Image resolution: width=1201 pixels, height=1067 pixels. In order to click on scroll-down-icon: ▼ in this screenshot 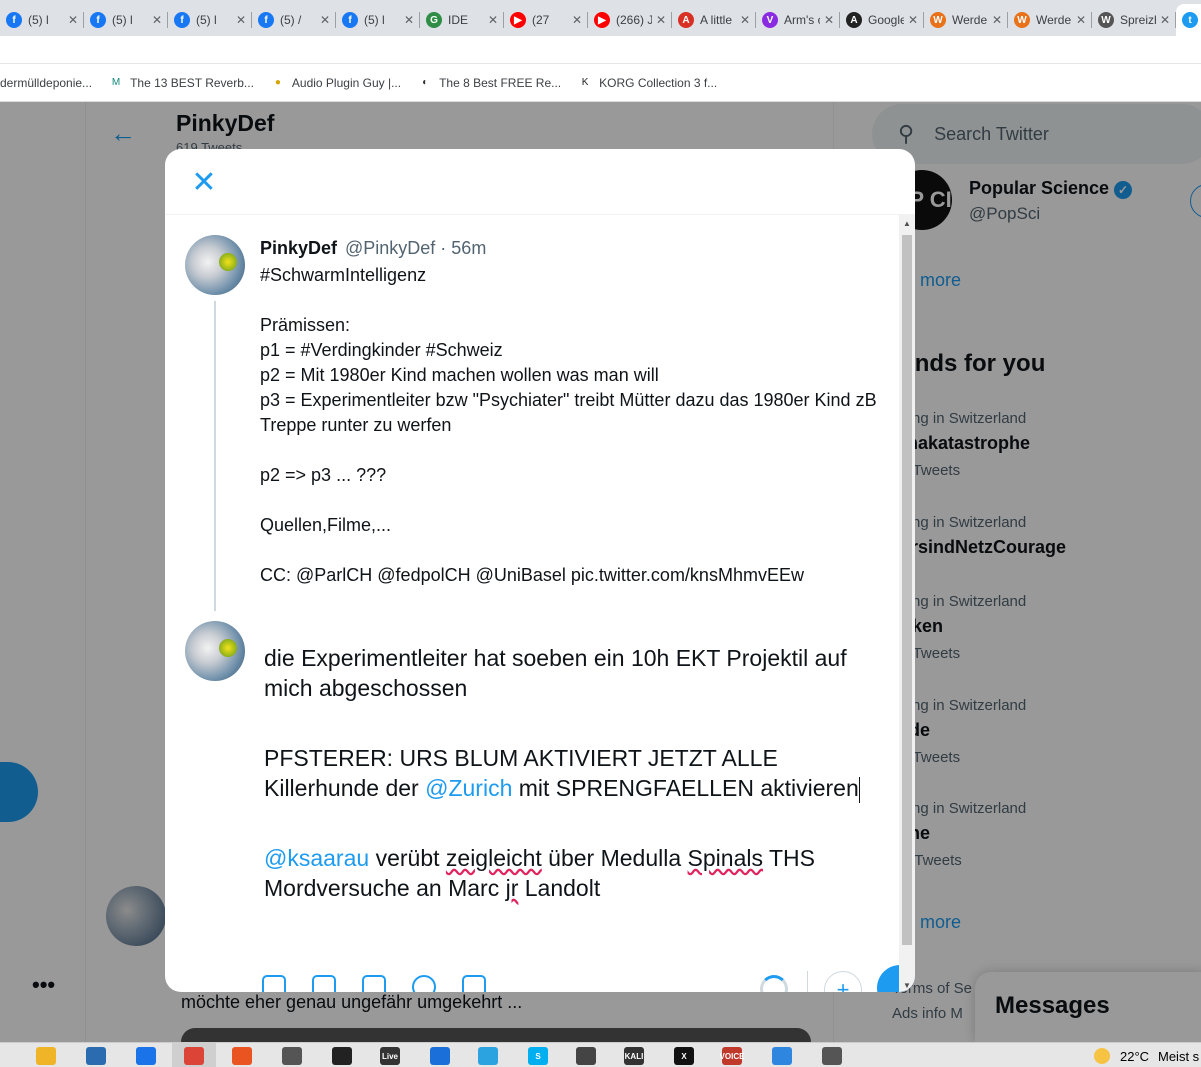, I will do `click(907, 985)`.